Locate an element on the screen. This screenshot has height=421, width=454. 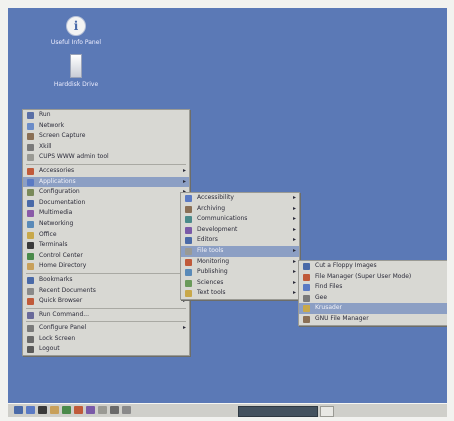
run-icon is located at coordinates (30, 115).